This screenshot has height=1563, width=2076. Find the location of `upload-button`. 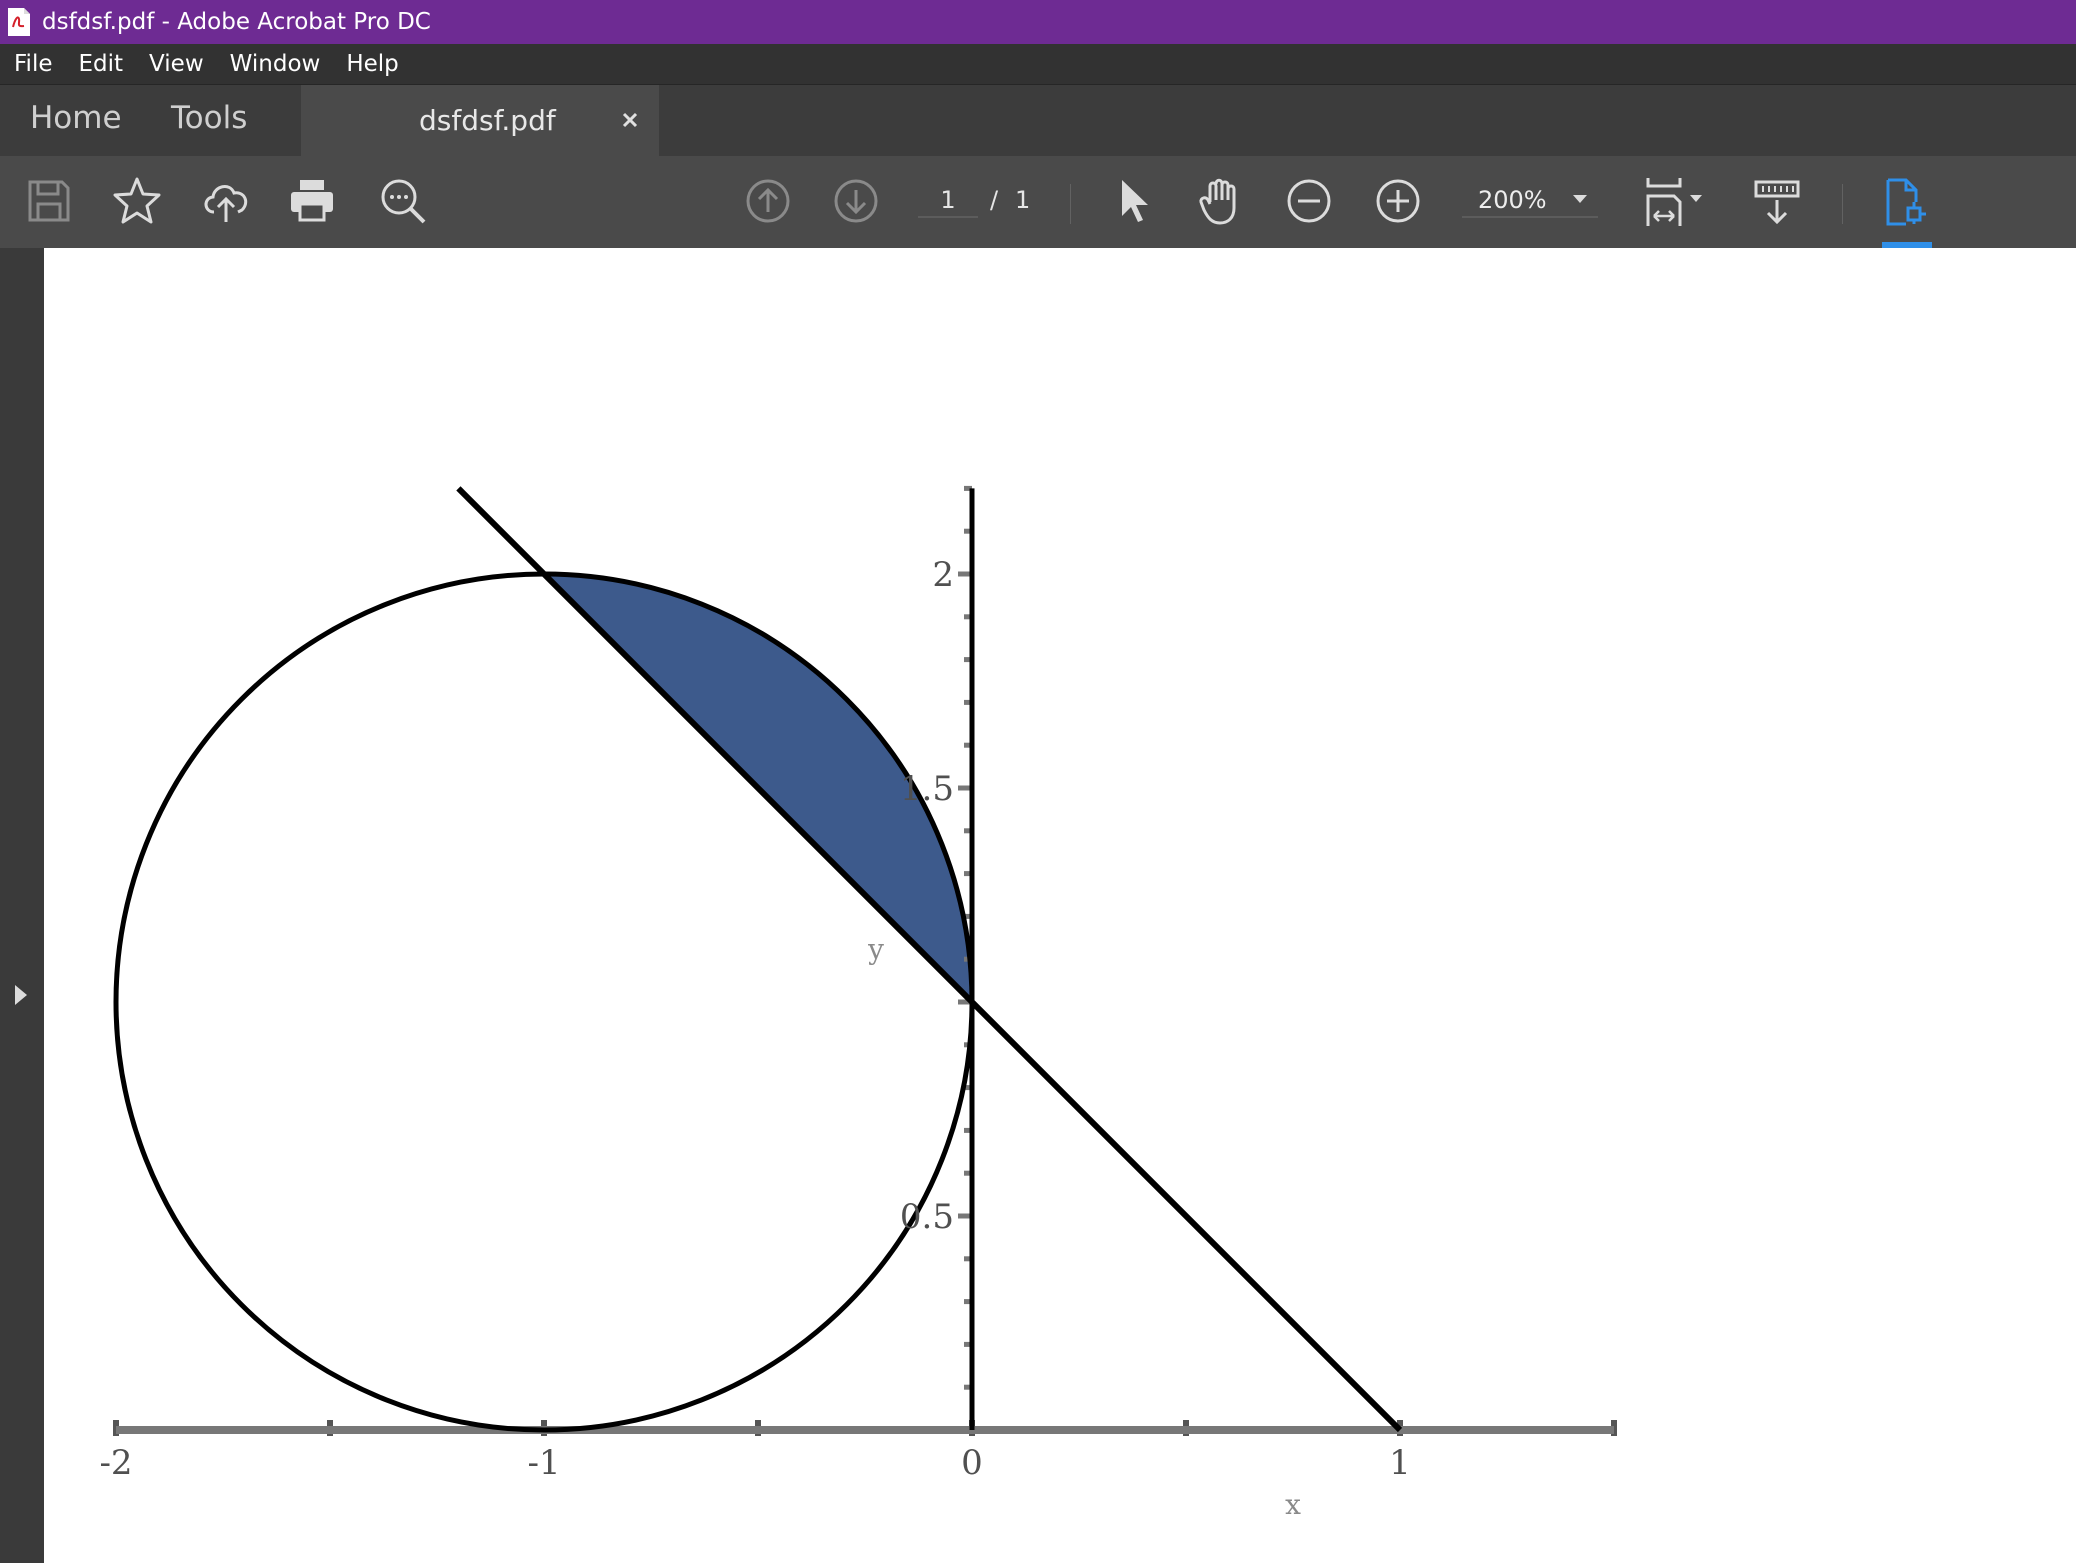

upload-button is located at coordinates (226, 201).